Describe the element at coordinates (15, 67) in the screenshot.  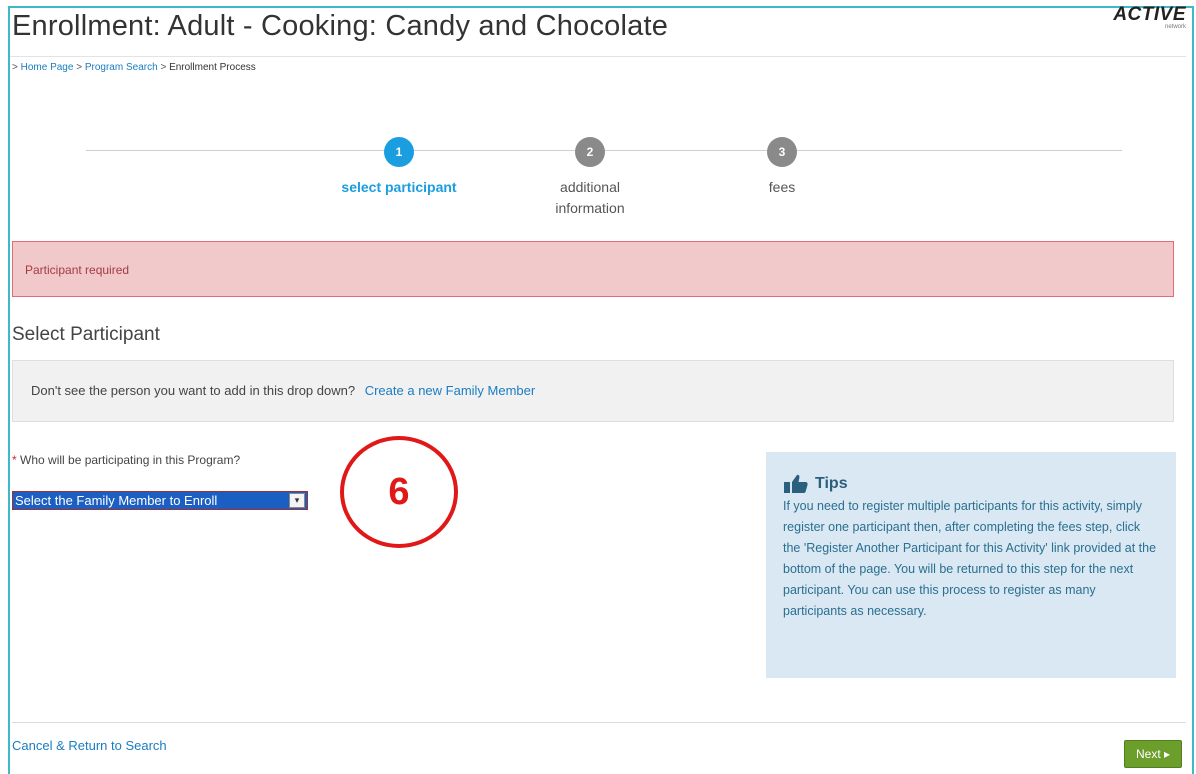
I see `breadcrumb-prefix: >` at that location.